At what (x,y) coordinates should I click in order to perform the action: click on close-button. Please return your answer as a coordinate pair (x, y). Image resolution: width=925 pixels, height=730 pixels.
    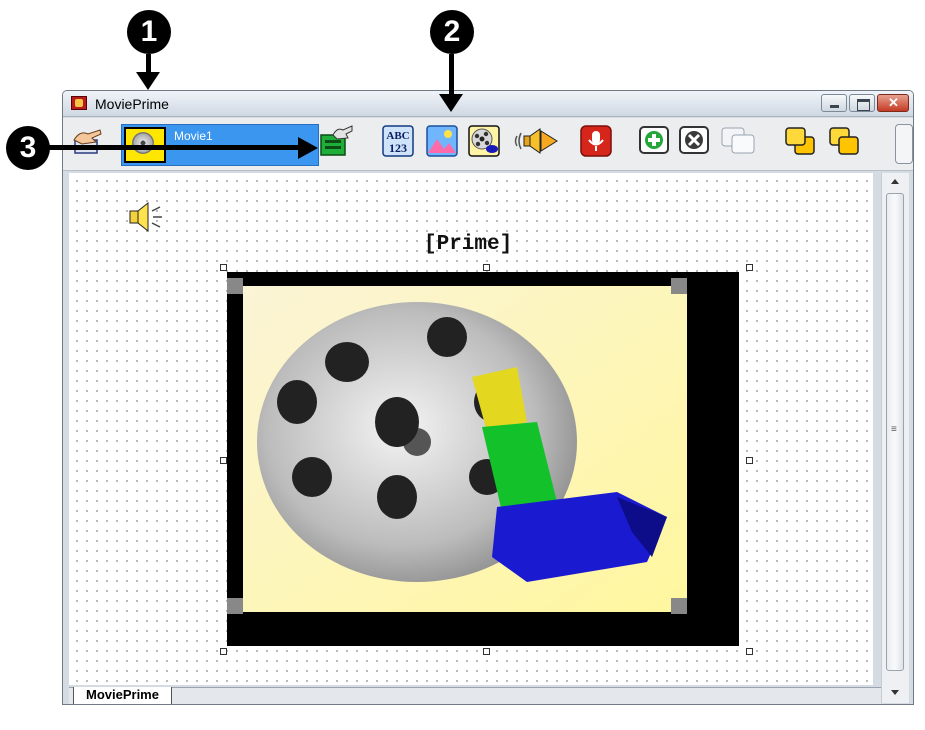
    Looking at the image, I should click on (893, 103).